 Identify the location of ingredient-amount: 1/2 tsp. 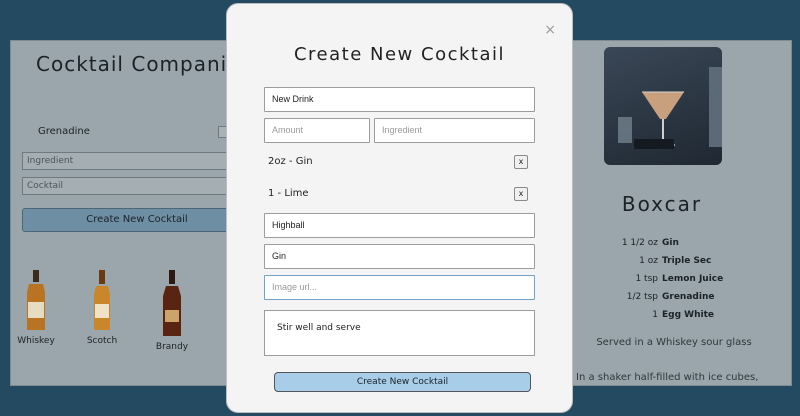
(642, 297).